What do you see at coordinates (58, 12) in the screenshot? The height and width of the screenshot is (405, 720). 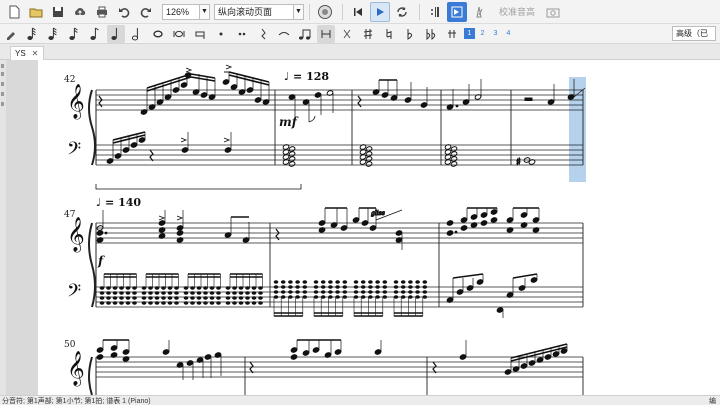 I see `save-button` at bounding box center [58, 12].